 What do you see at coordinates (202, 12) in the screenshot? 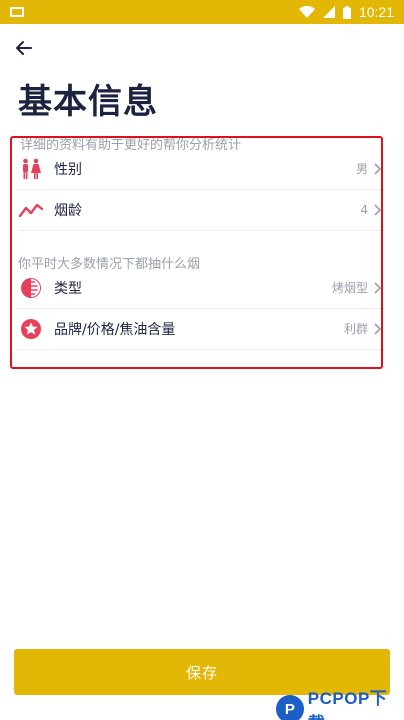
I see `status-bar: 10:21` at bounding box center [202, 12].